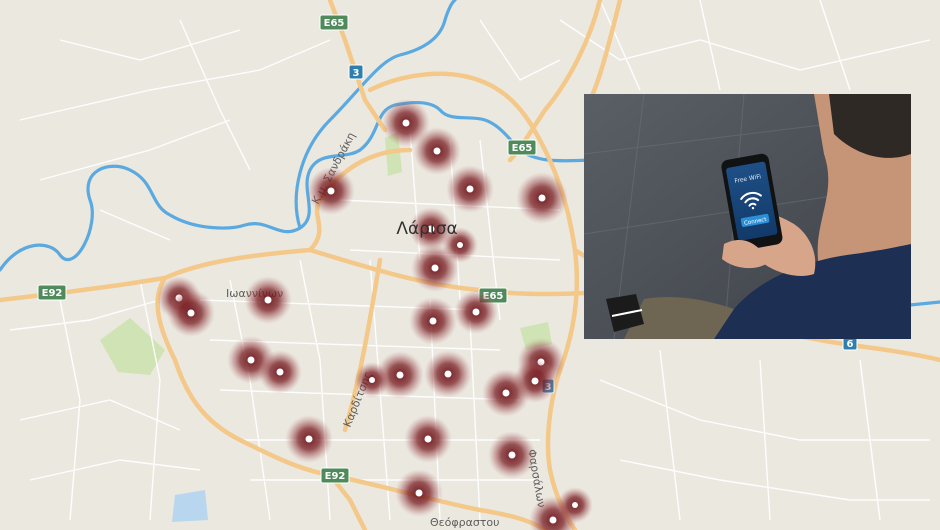  I want to click on route-shield-e92-bottom-label: E92, so click(335, 476).